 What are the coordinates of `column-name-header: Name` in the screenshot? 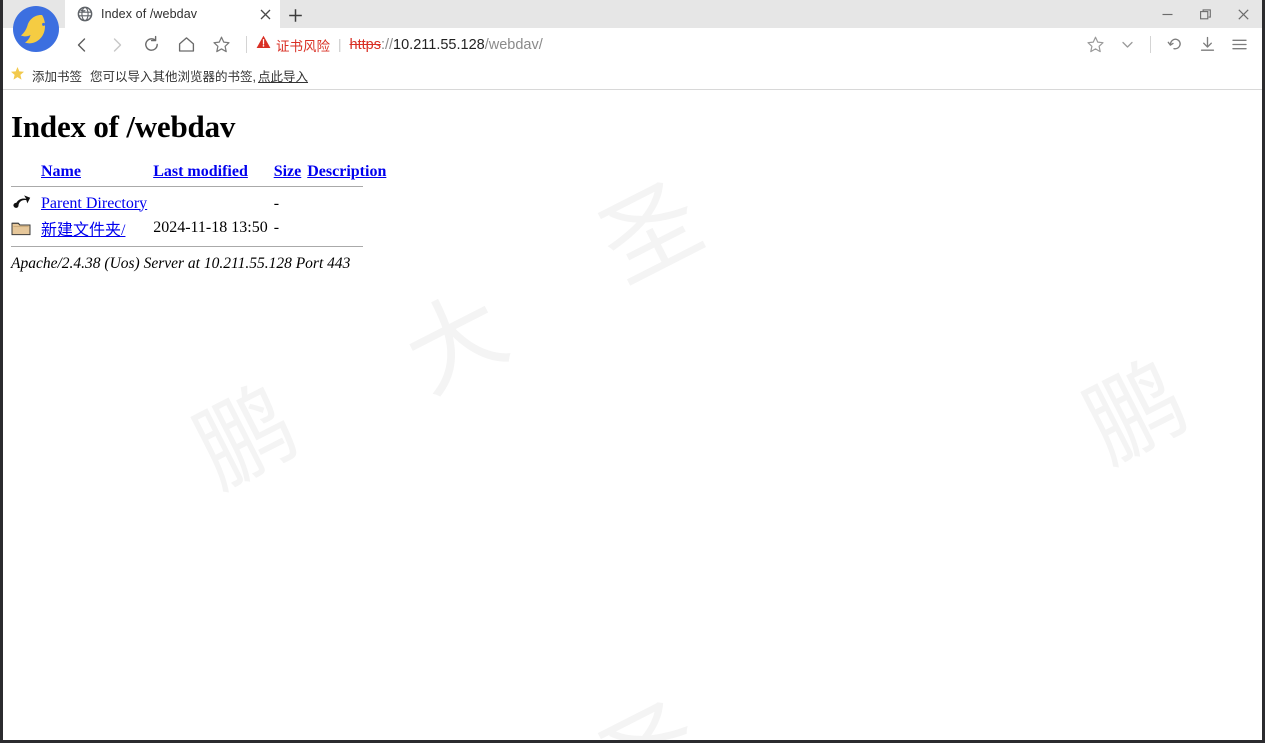 It's located at (97, 172).